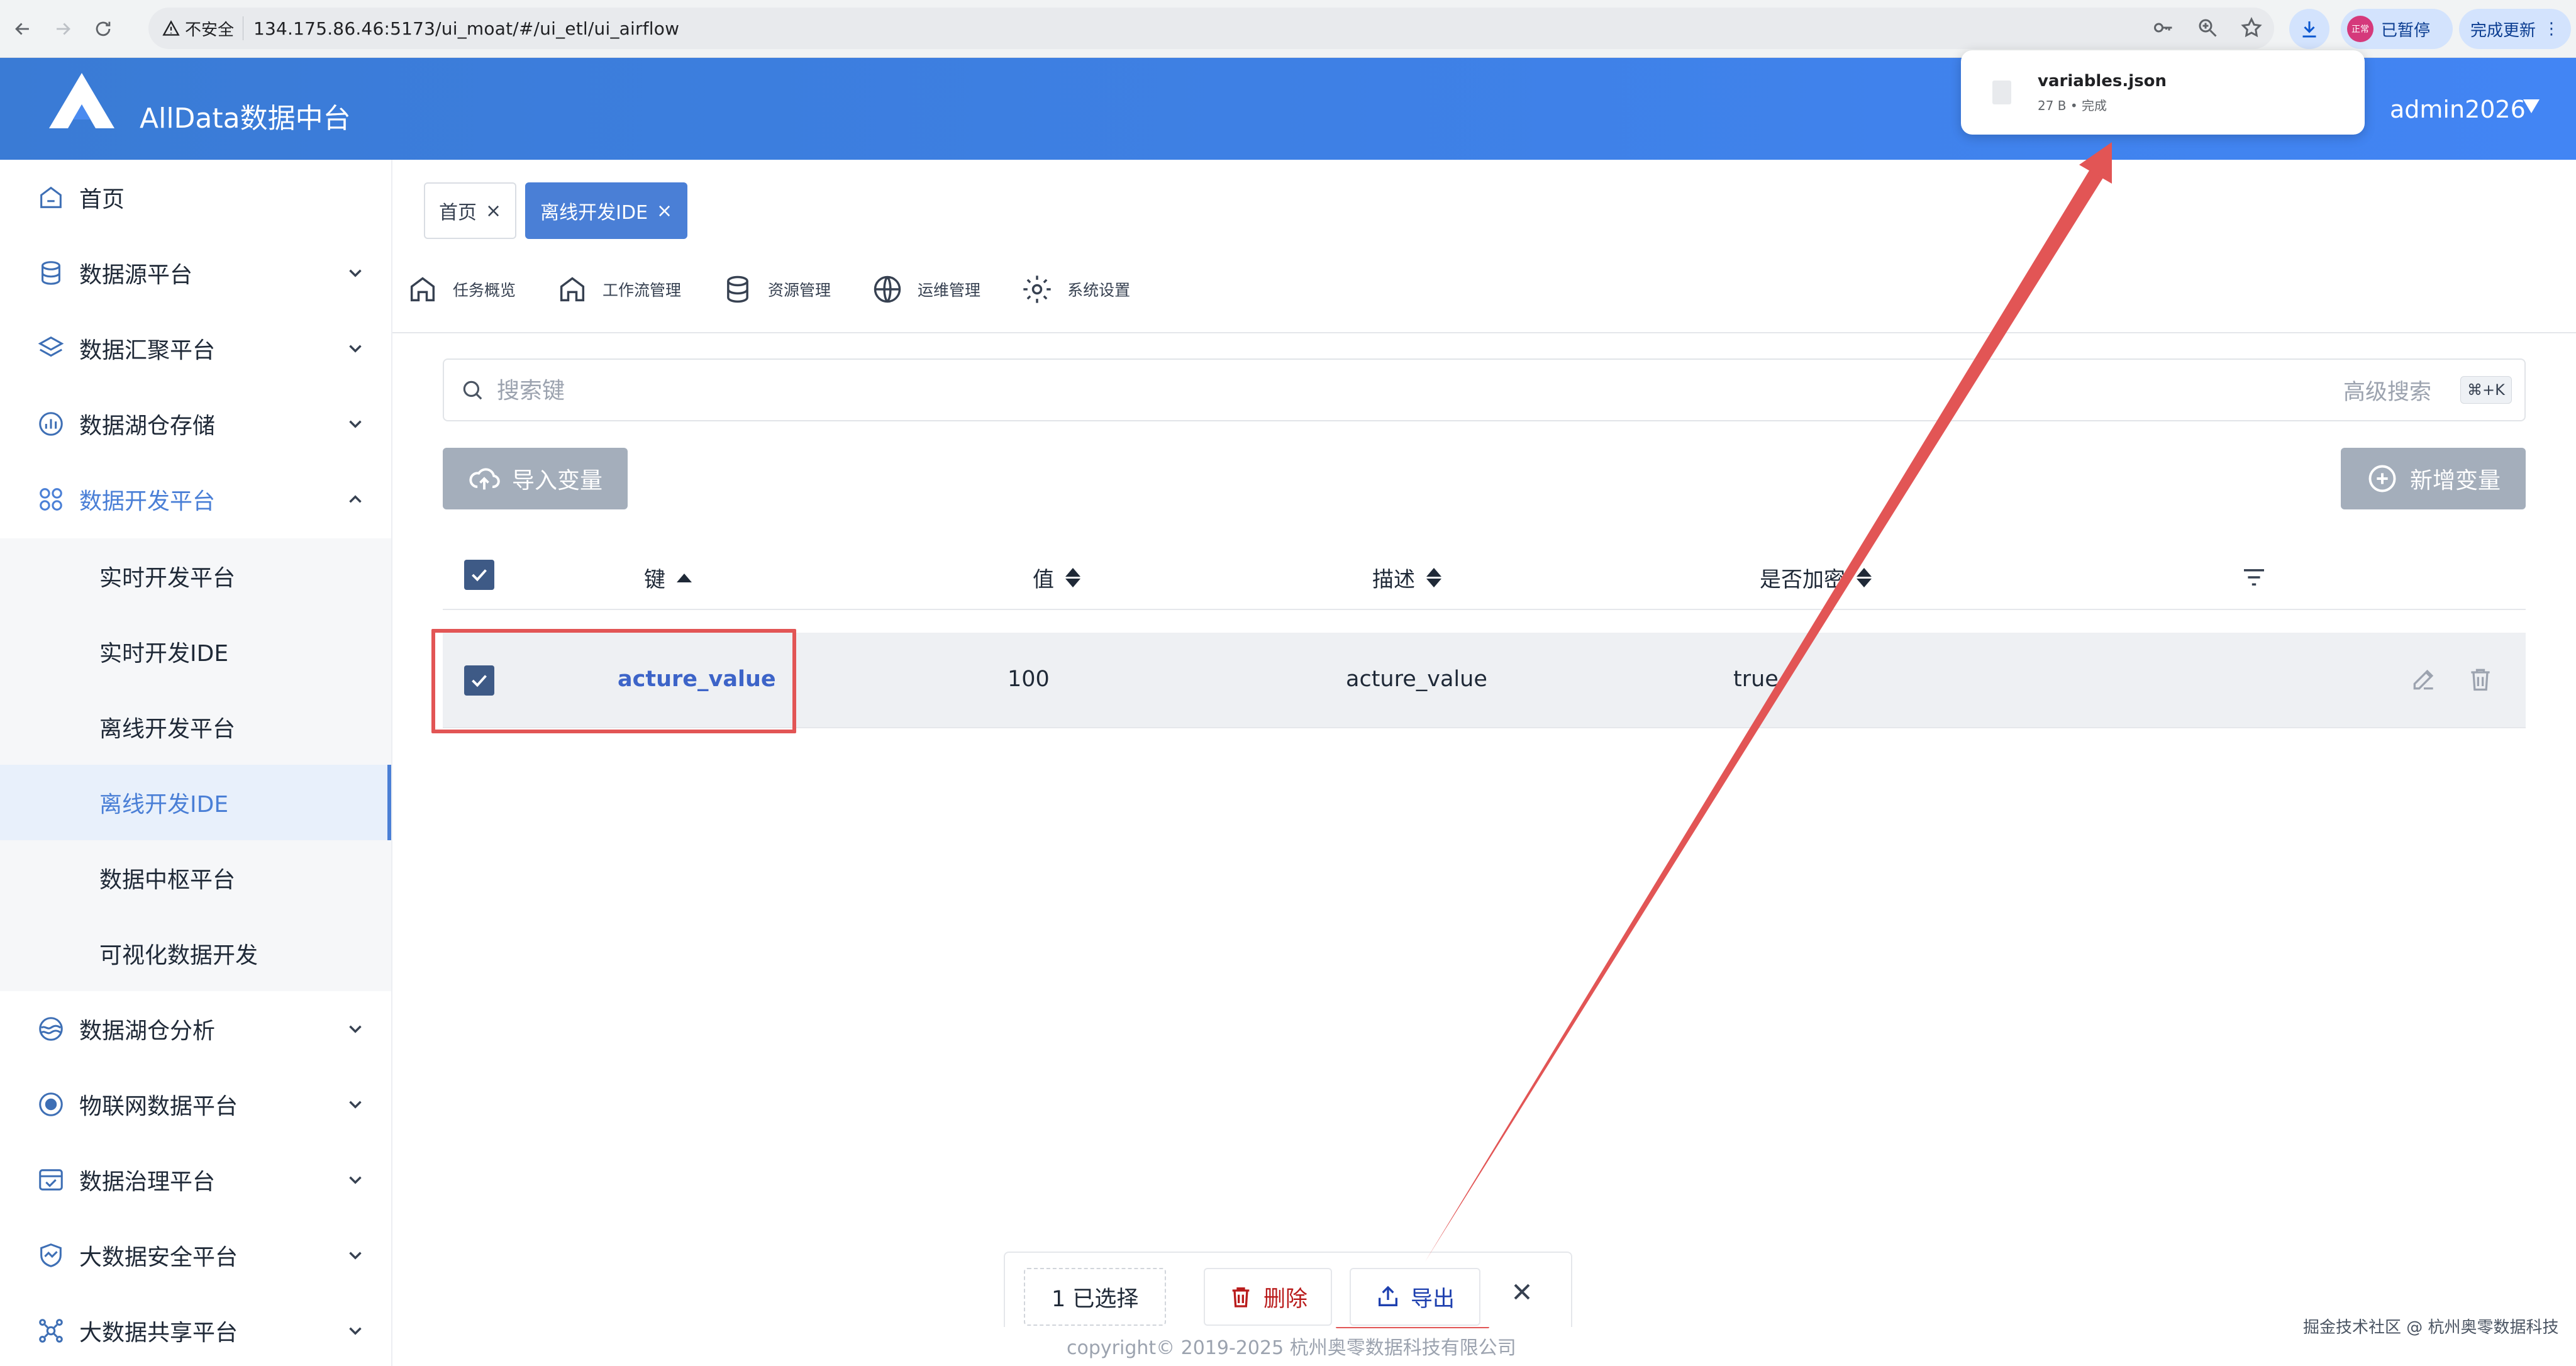  I want to click on column-header-description: 描述, so click(1406, 577).